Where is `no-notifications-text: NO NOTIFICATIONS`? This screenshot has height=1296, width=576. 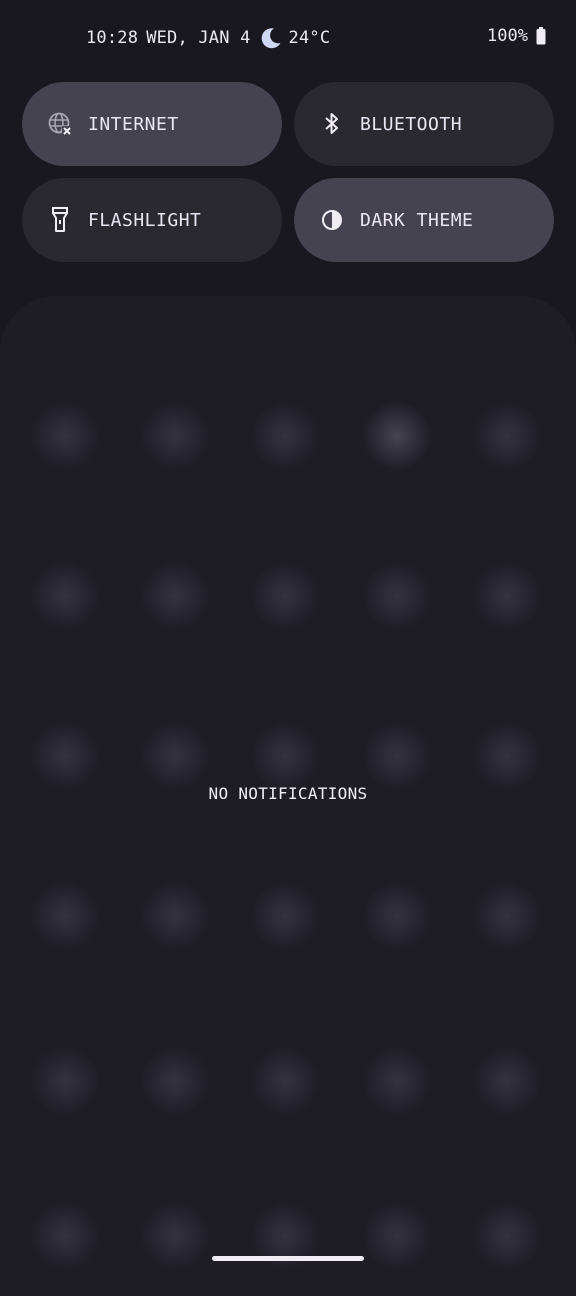 no-notifications-text: NO NOTIFICATIONS is located at coordinates (288, 793).